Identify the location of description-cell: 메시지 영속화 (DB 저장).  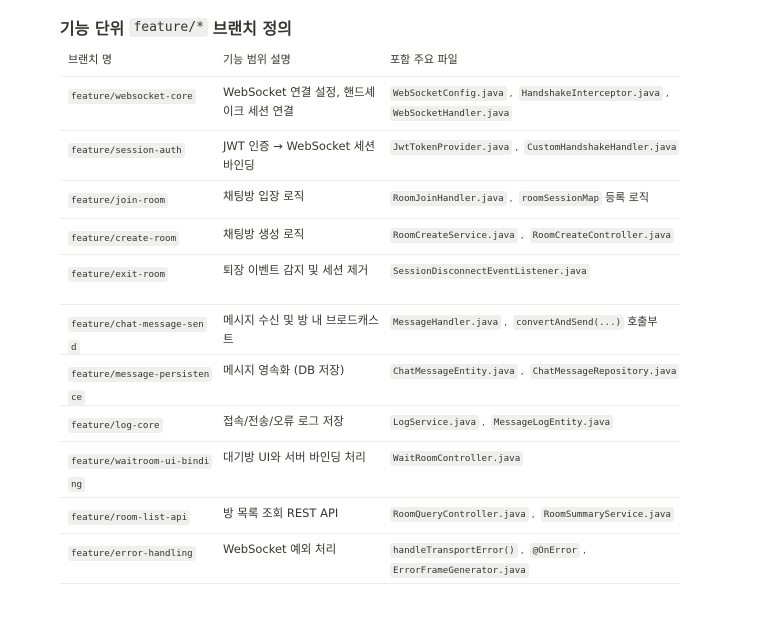
(303, 367).